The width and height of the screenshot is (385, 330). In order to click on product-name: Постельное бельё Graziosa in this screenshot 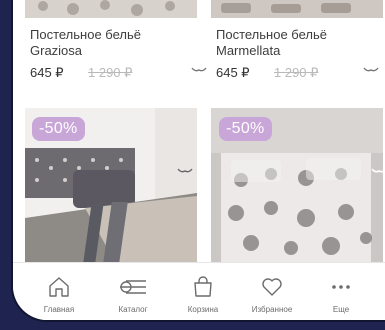, I will do `click(105, 43)`.